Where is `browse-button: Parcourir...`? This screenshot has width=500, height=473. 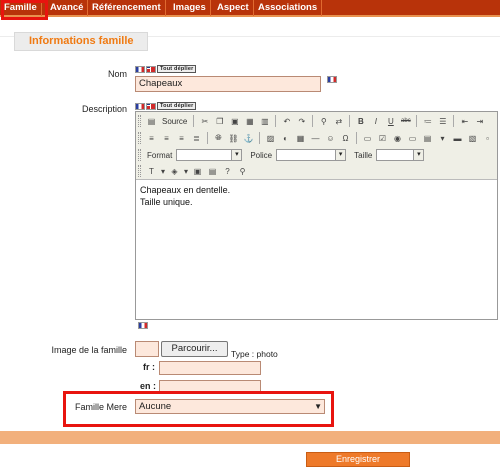
browse-button: Parcourir... is located at coordinates (194, 349).